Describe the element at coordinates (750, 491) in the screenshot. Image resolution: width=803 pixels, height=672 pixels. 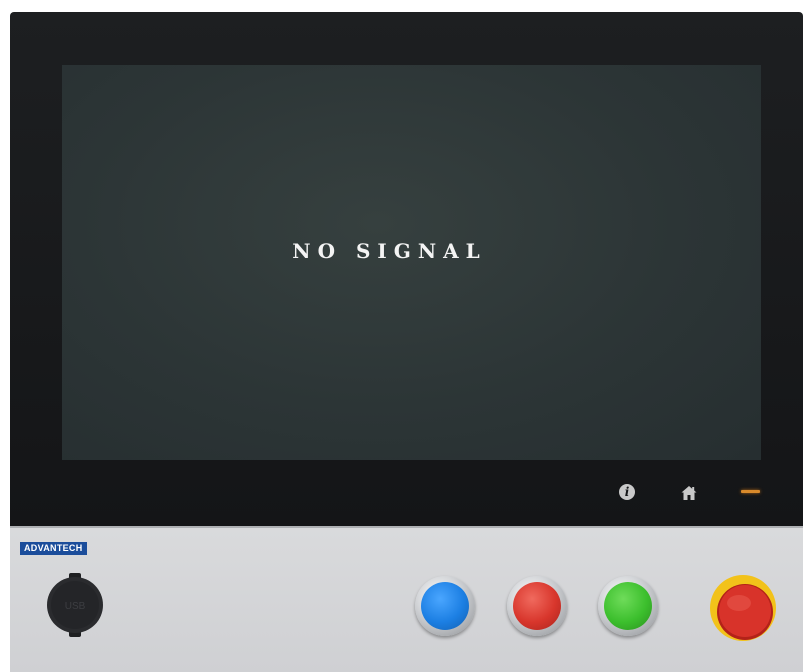
I see `power-led-indicator` at that location.